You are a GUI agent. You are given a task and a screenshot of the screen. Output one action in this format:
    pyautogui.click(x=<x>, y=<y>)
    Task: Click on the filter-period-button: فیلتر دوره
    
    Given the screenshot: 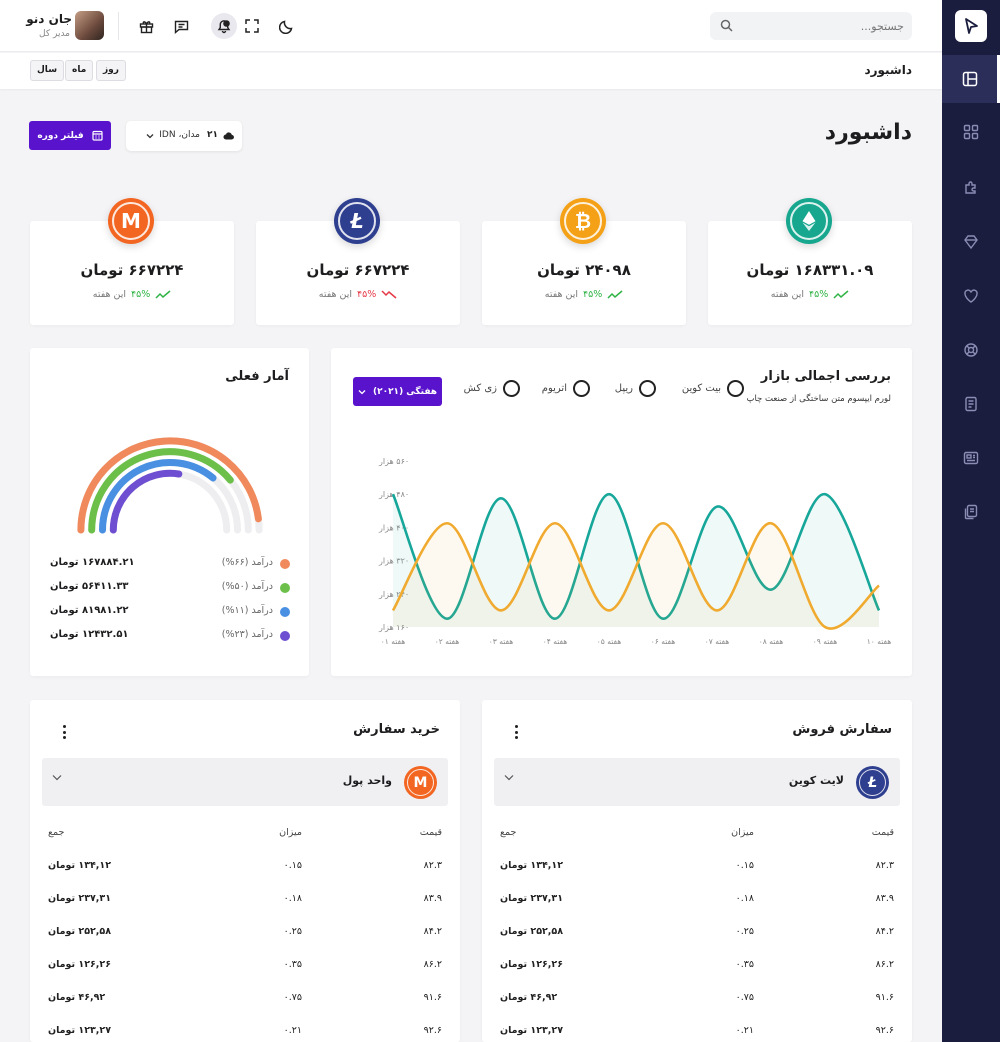 What is the action you would take?
    pyautogui.click(x=70, y=135)
    